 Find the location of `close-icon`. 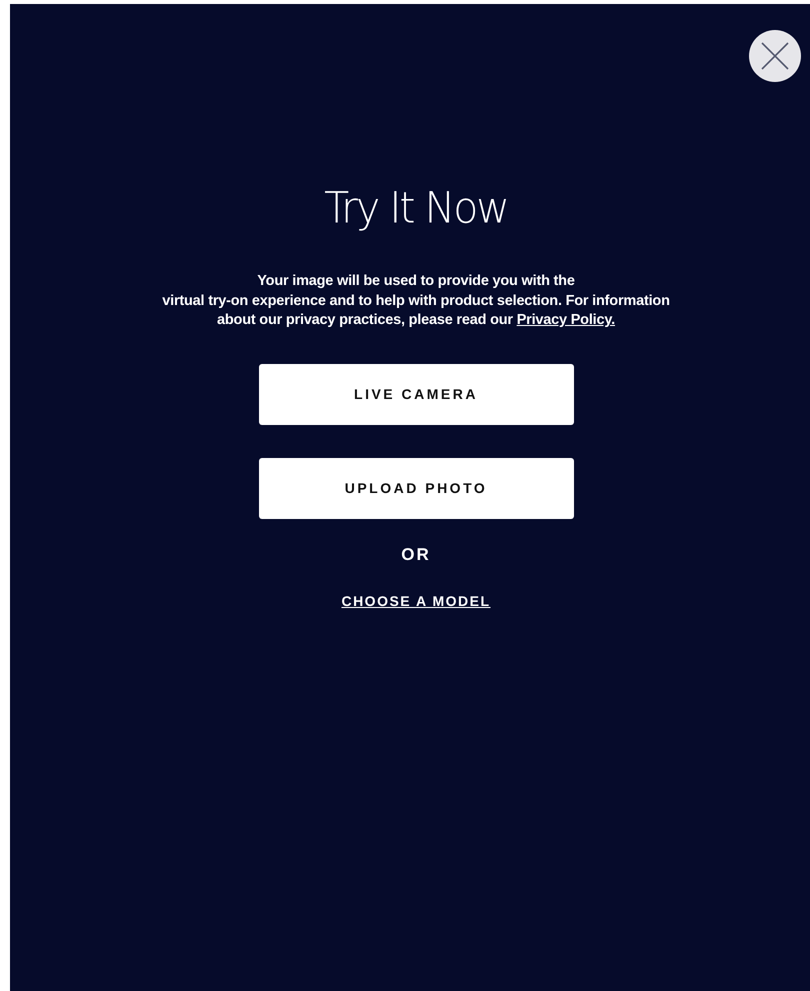

close-icon is located at coordinates (775, 56).